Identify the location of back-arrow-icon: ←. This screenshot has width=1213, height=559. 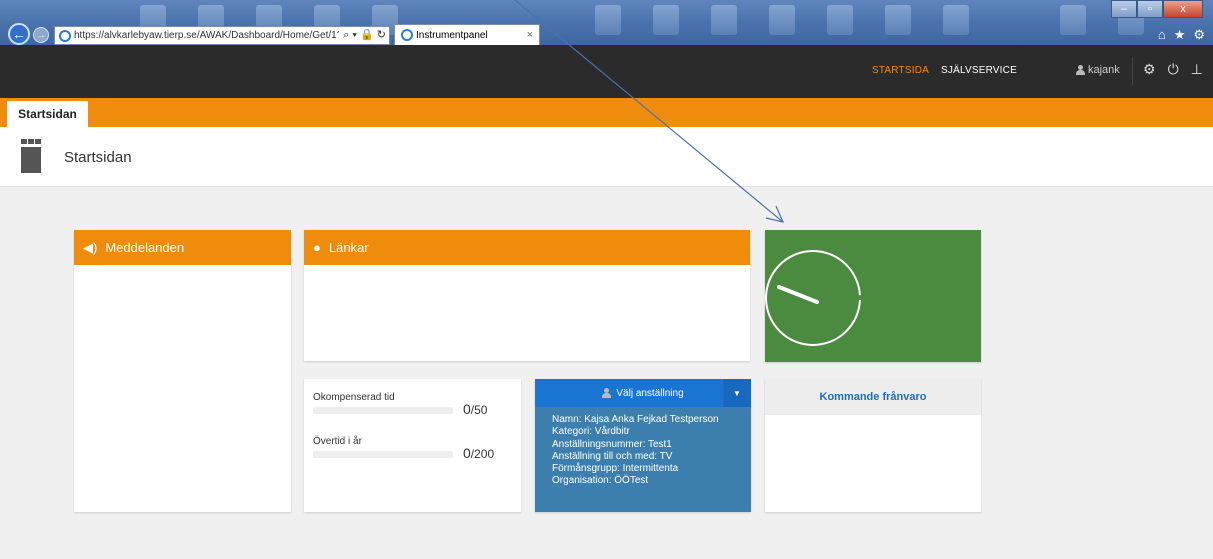
(19, 34).